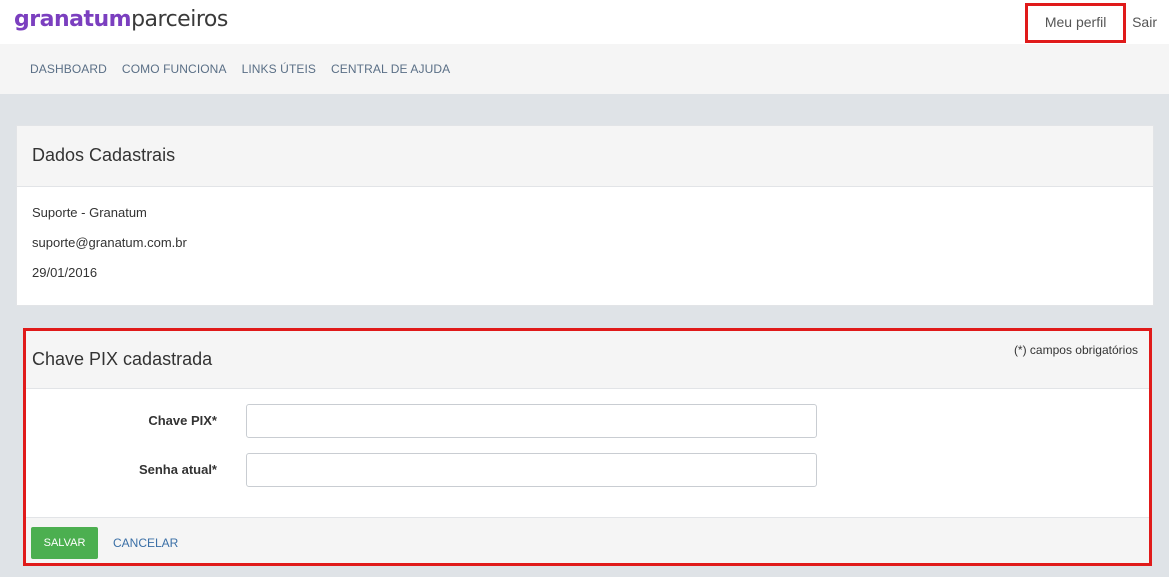 The width and height of the screenshot is (1169, 577). Describe the element at coordinates (390, 69) in the screenshot. I see `nav-item-central-de-ajuda: CENTRAL DE AJUDA` at that location.